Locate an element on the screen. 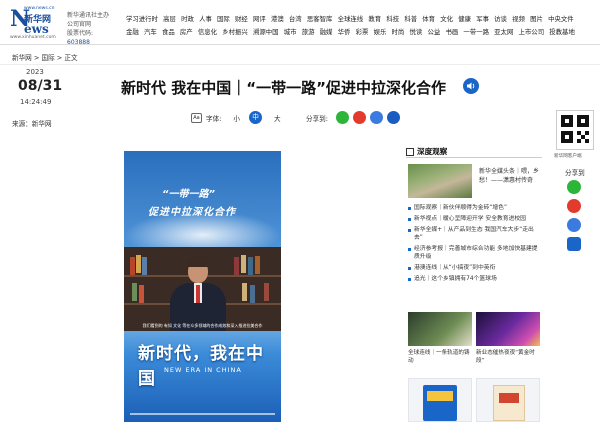 The height and width of the screenshot is (422, 600). side-app-icon is located at coordinates (574, 244).